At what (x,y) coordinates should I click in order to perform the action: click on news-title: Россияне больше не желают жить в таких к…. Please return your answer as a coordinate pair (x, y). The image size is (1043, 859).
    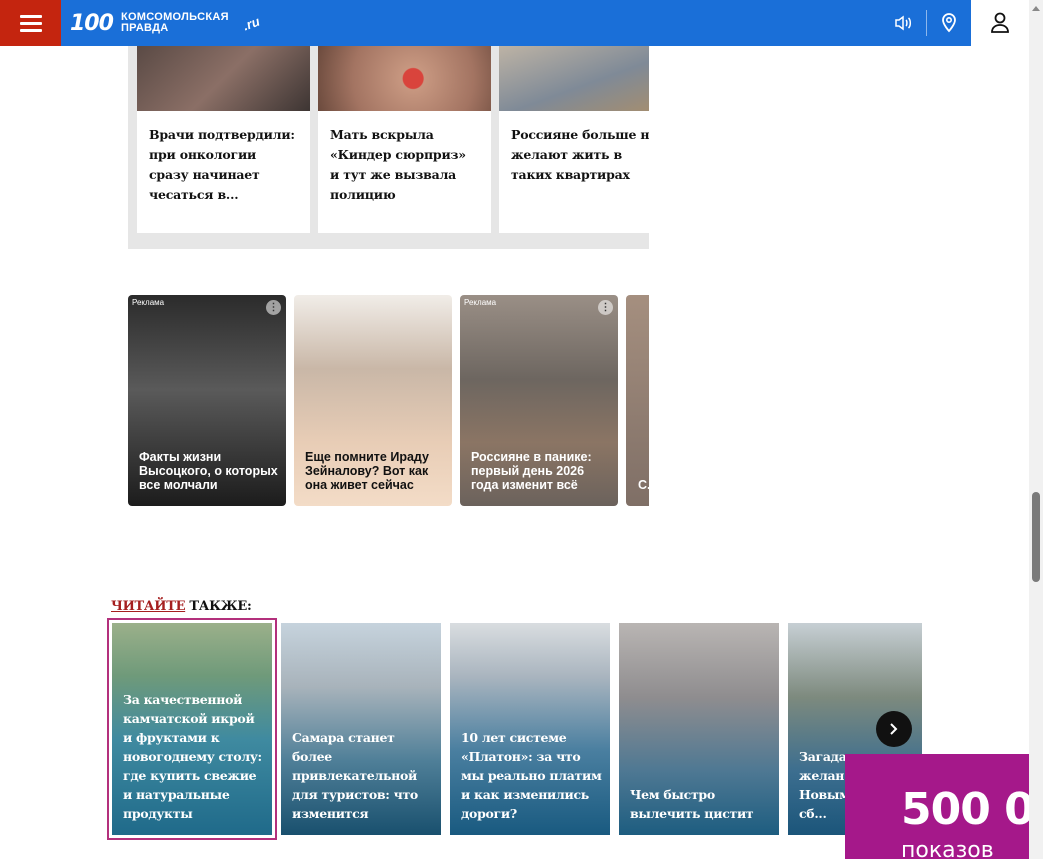
    Looking at the image, I should click on (580, 154).